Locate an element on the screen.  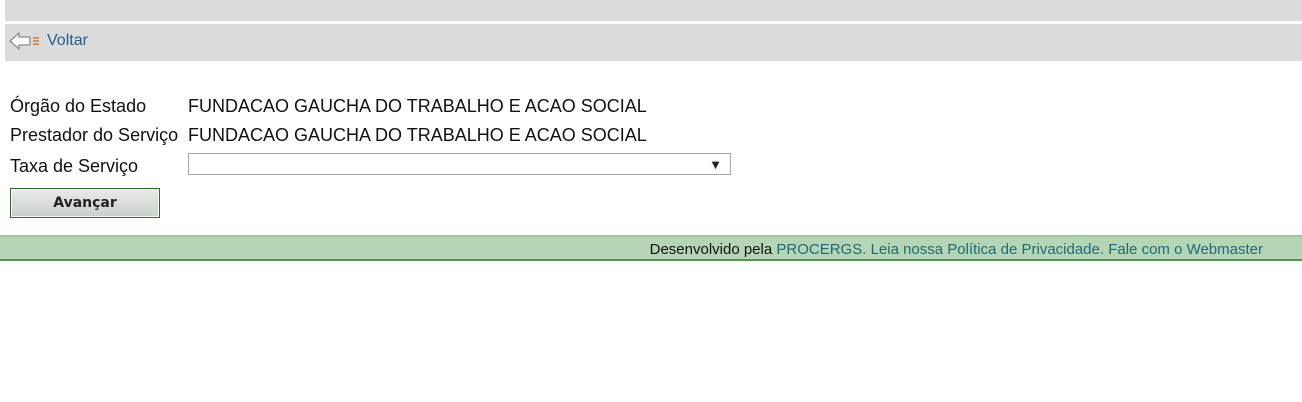
top-bar is located at coordinates (653, 10).